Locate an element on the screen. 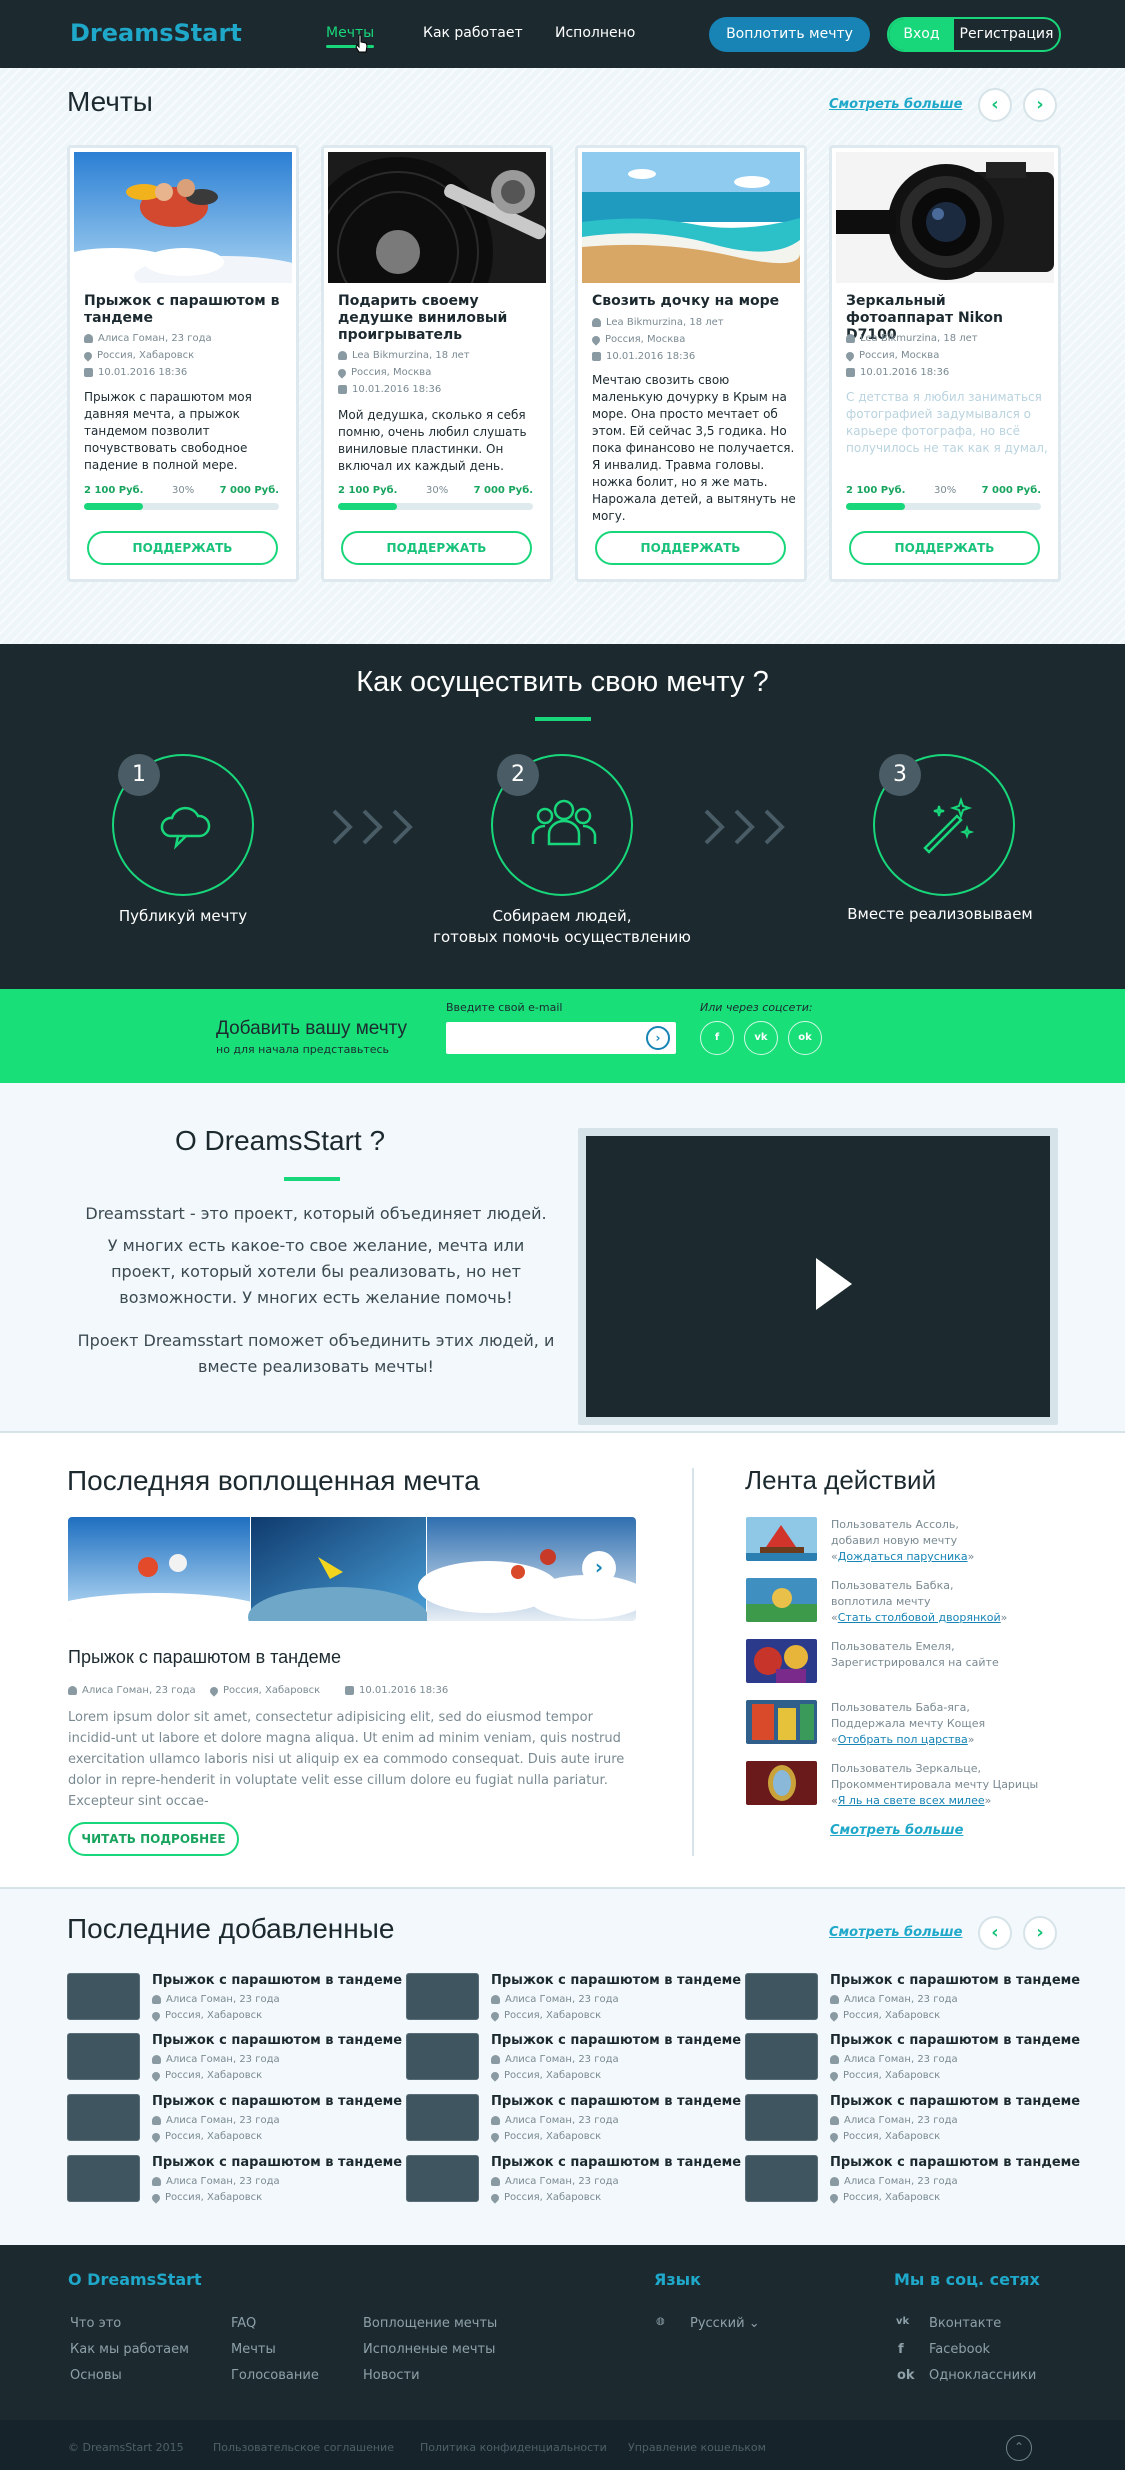  calendar-icon is located at coordinates (596, 356).